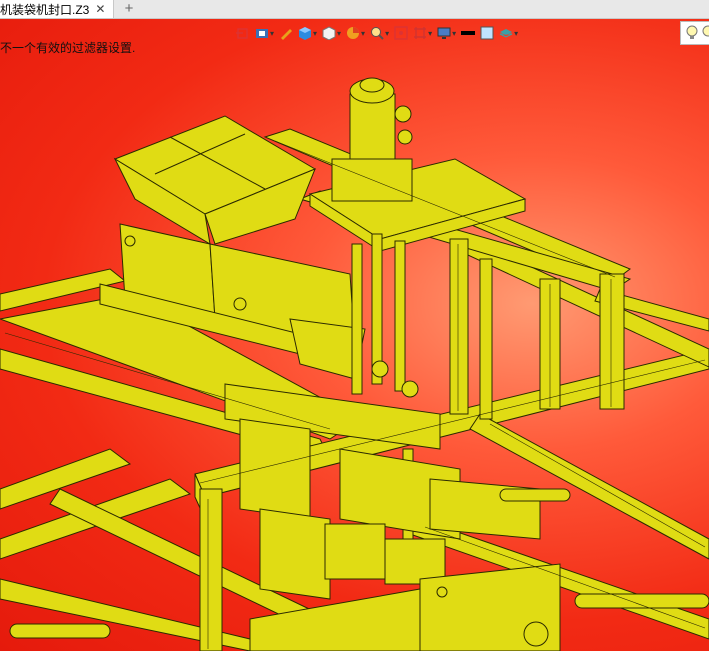 The height and width of the screenshot is (651, 709). I want to click on fill-color-icon, so click(487, 33).